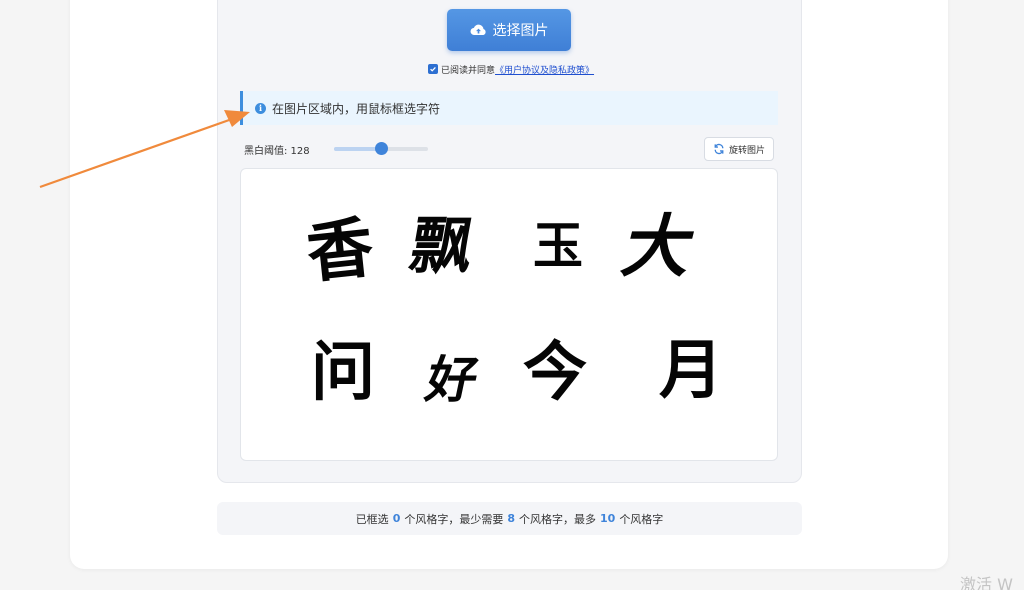 The height and width of the screenshot is (590, 1024). Describe the element at coordinates (557, 519) in the screenshot. I see `status-text: 个风格字，最多` at that location.